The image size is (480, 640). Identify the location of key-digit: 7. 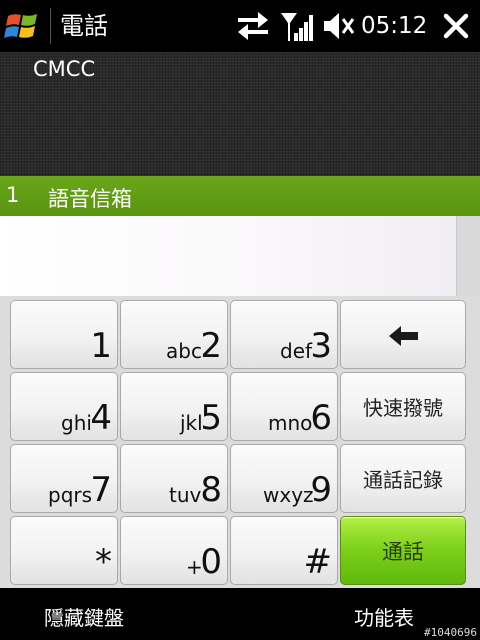
(101, 490).